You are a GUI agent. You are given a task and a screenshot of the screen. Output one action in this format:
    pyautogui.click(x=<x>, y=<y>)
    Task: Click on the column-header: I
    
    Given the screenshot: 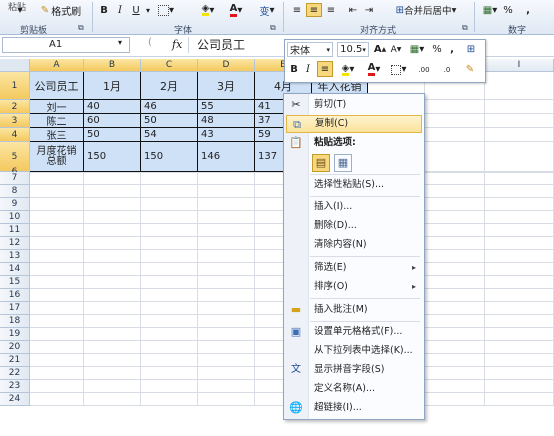 What is the action you would take?
    pyautogui.click(x=519, y=65)
    